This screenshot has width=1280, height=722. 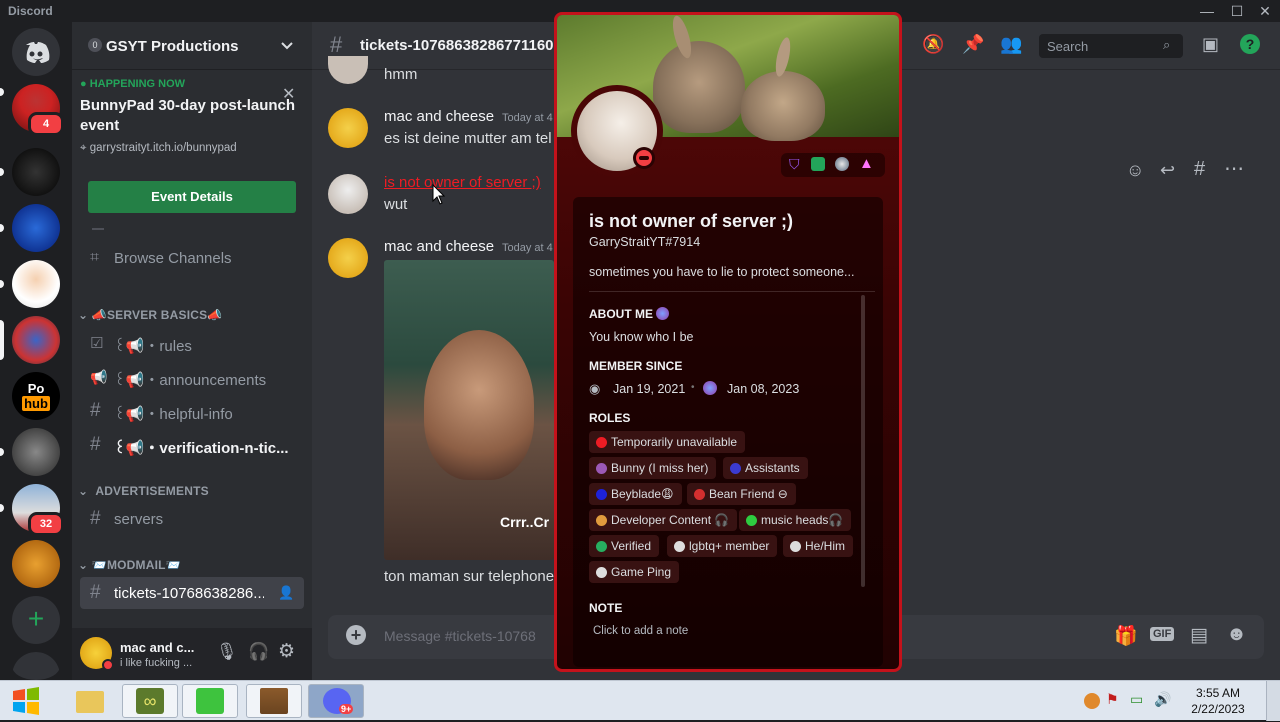 I want to click on clock-time: 3:55 AM, so click(x=1218, y=693).